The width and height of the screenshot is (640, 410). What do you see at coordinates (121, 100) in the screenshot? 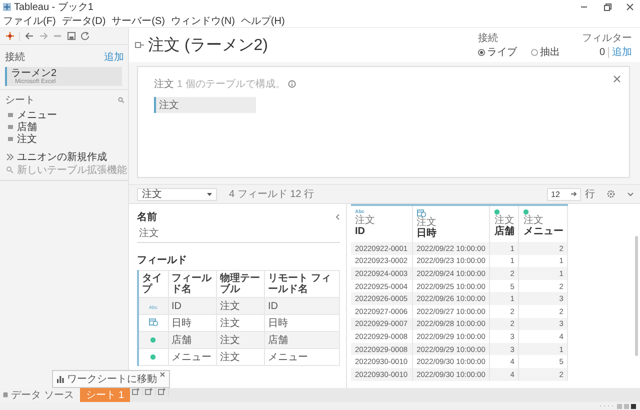
I see `search-icon` at bounding box center [121, 100].